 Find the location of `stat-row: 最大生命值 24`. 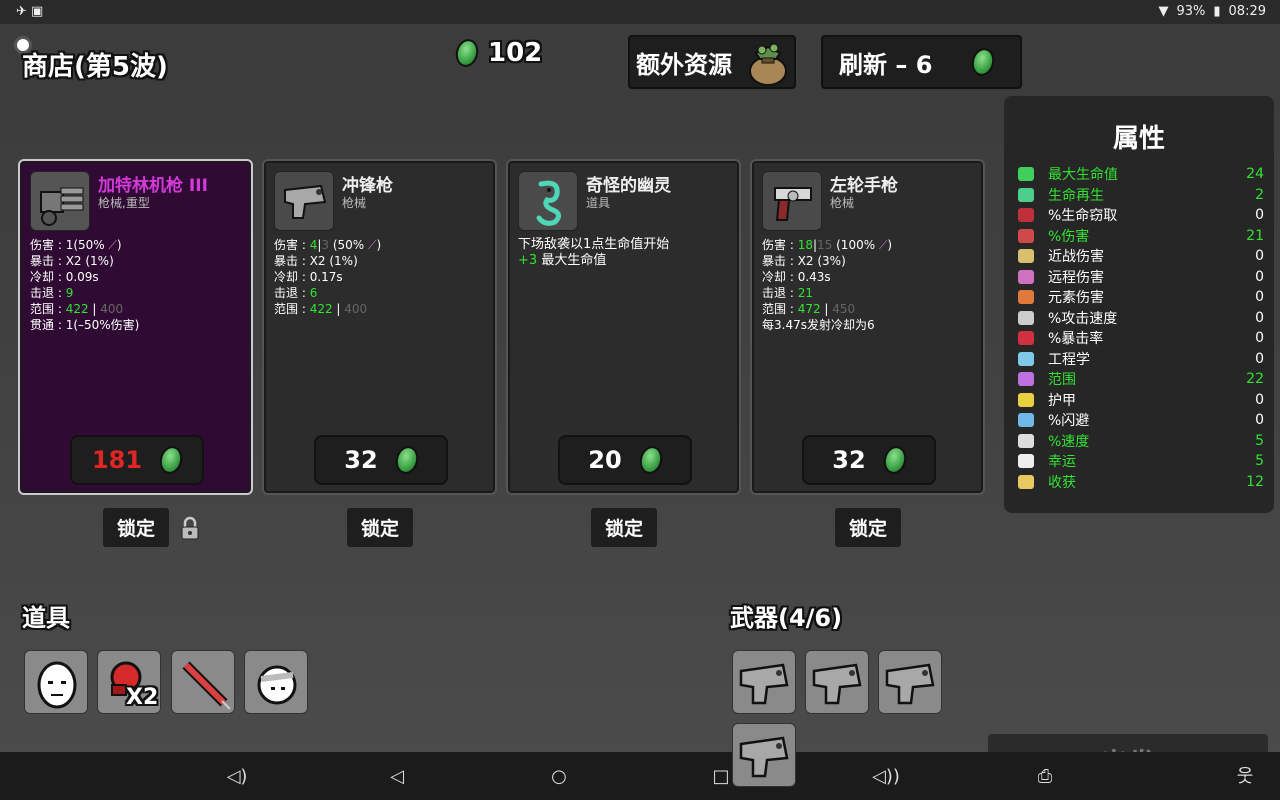

stat-row: 最大生命值 24 is located at coordinates (1141, 174).